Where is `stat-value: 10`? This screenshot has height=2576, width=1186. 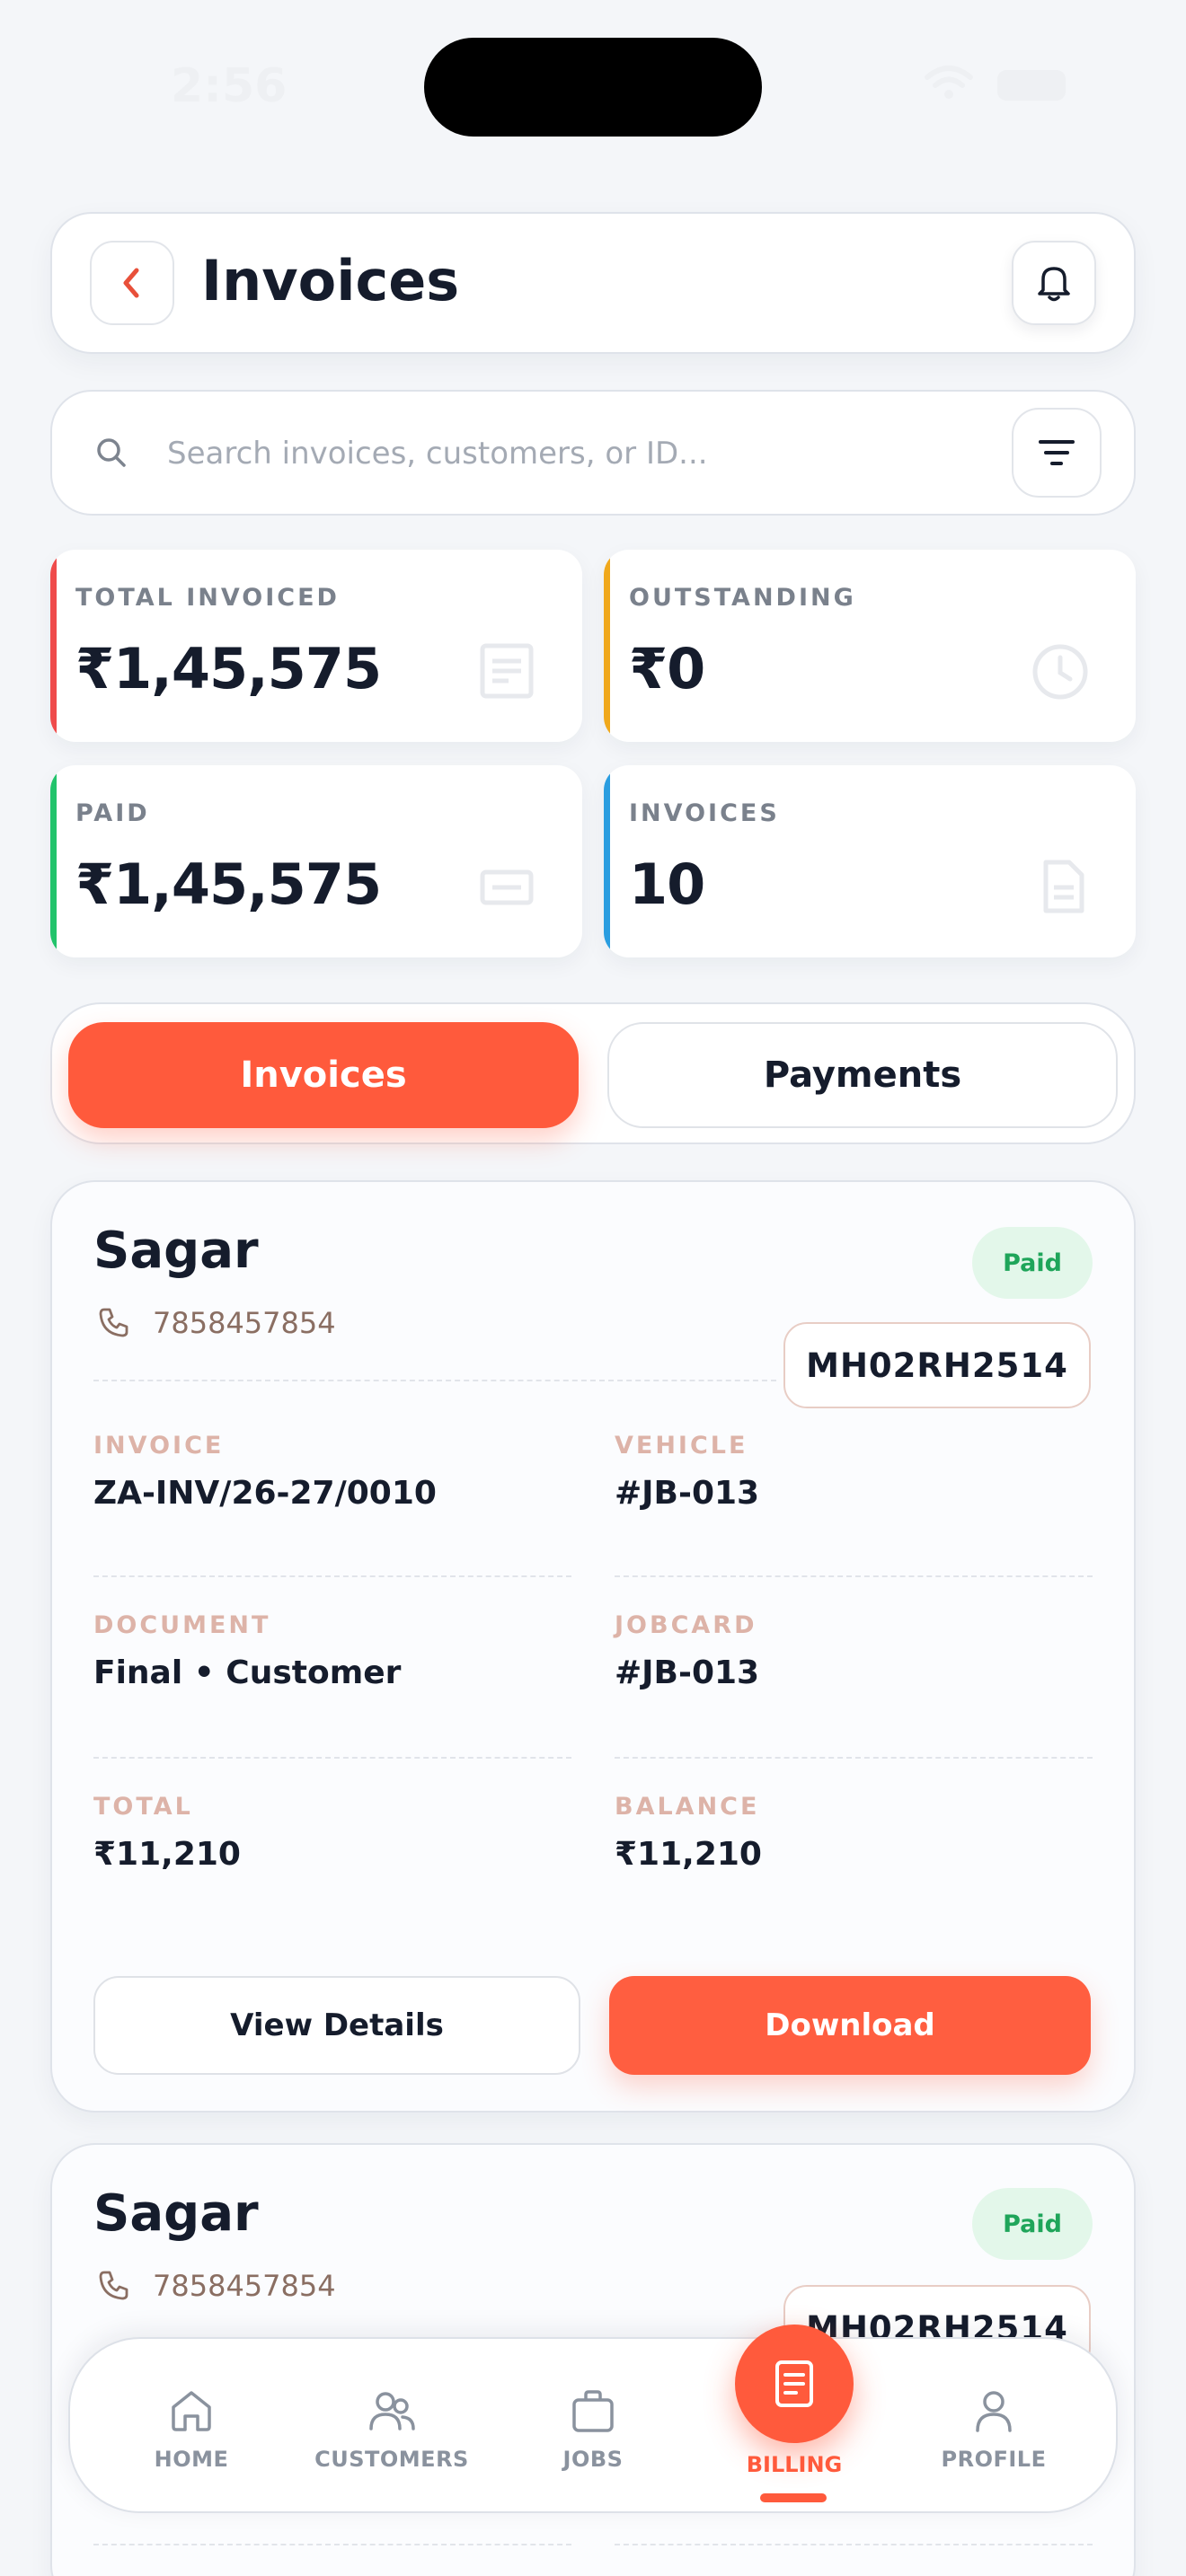
stat-value: 10 is located at coordinates (667, 884).